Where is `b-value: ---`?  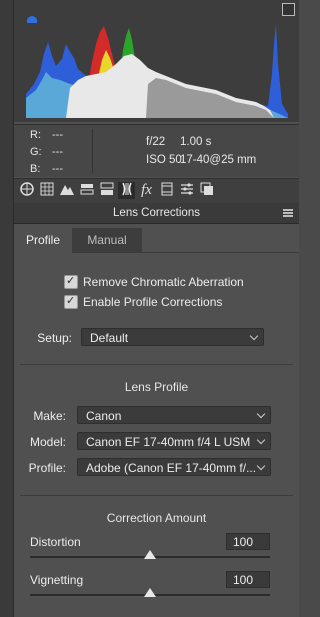 b-value: --- is located at coordinates (57, 169).